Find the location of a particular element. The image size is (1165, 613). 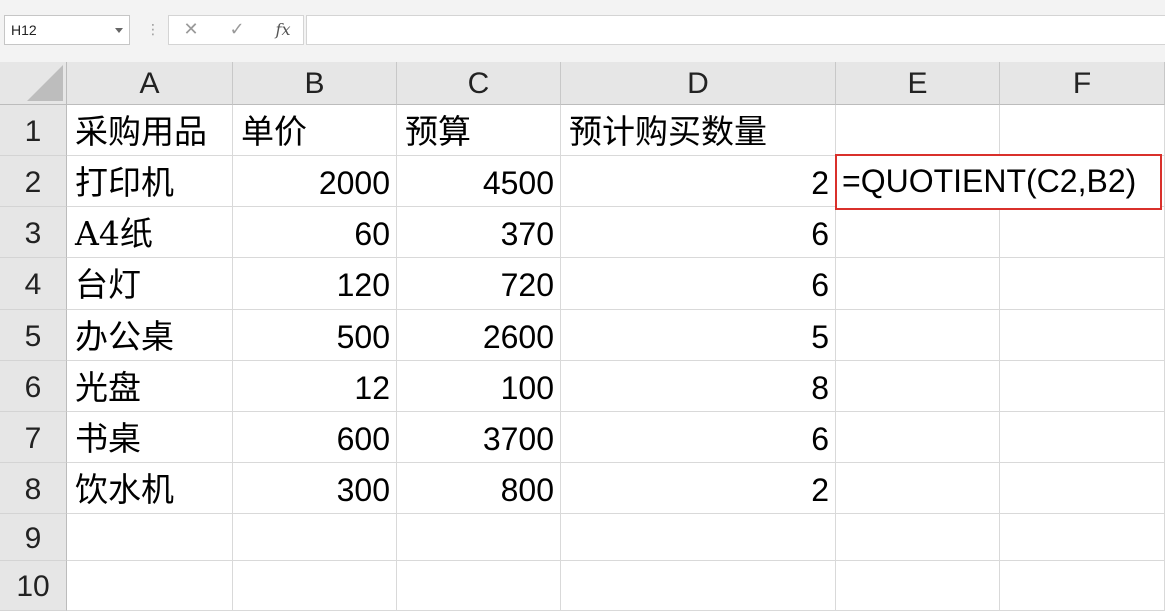

row-header-7: 7 is located at coordinates (33, 437).